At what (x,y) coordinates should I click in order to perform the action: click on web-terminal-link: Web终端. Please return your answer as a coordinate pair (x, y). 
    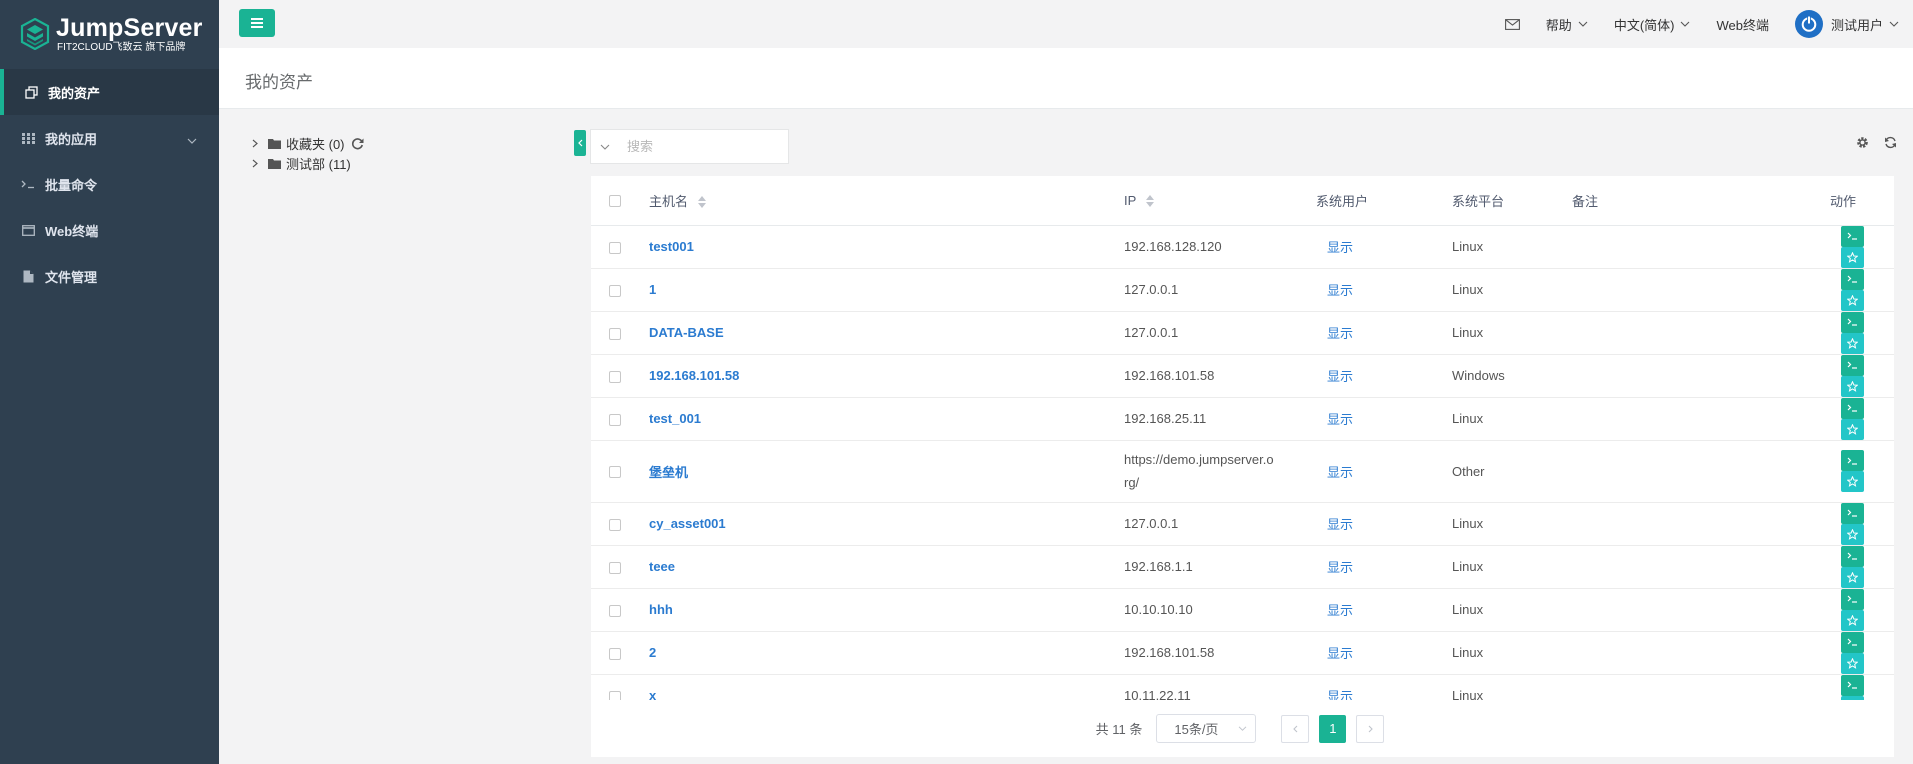
    Looking at the image, I should click on (1742, 24).